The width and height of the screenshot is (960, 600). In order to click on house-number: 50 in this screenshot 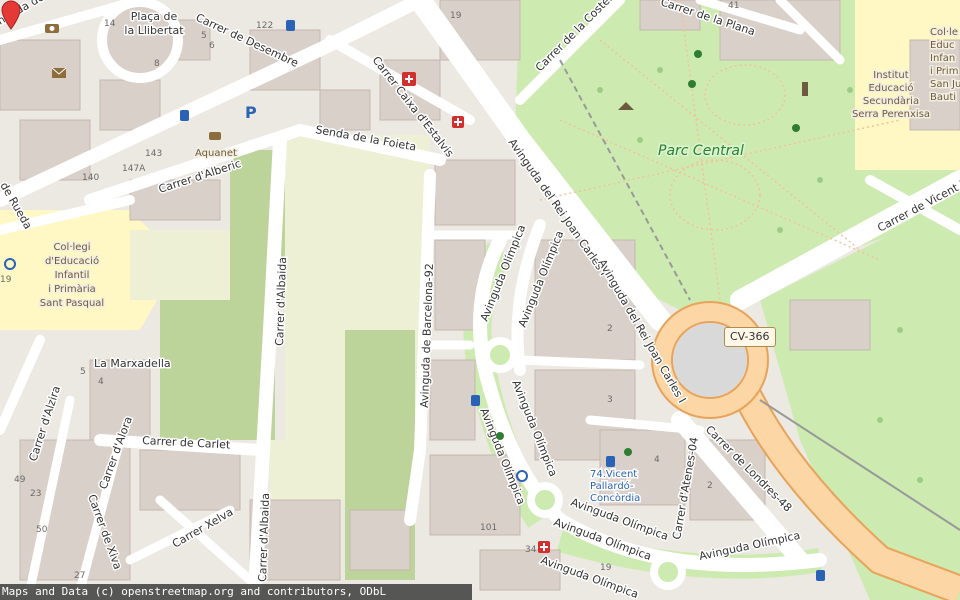, I will do `click(42, 530)`.